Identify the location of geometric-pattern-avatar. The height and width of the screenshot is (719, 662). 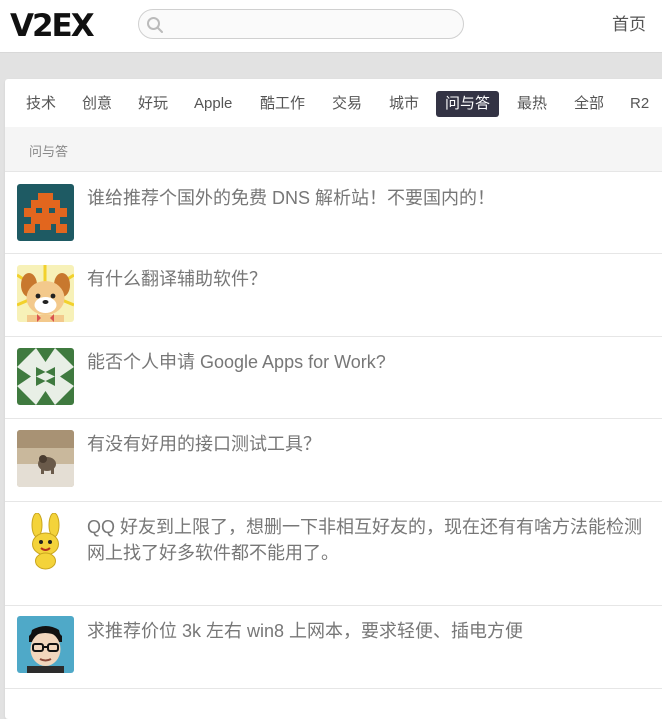
(45, 376).